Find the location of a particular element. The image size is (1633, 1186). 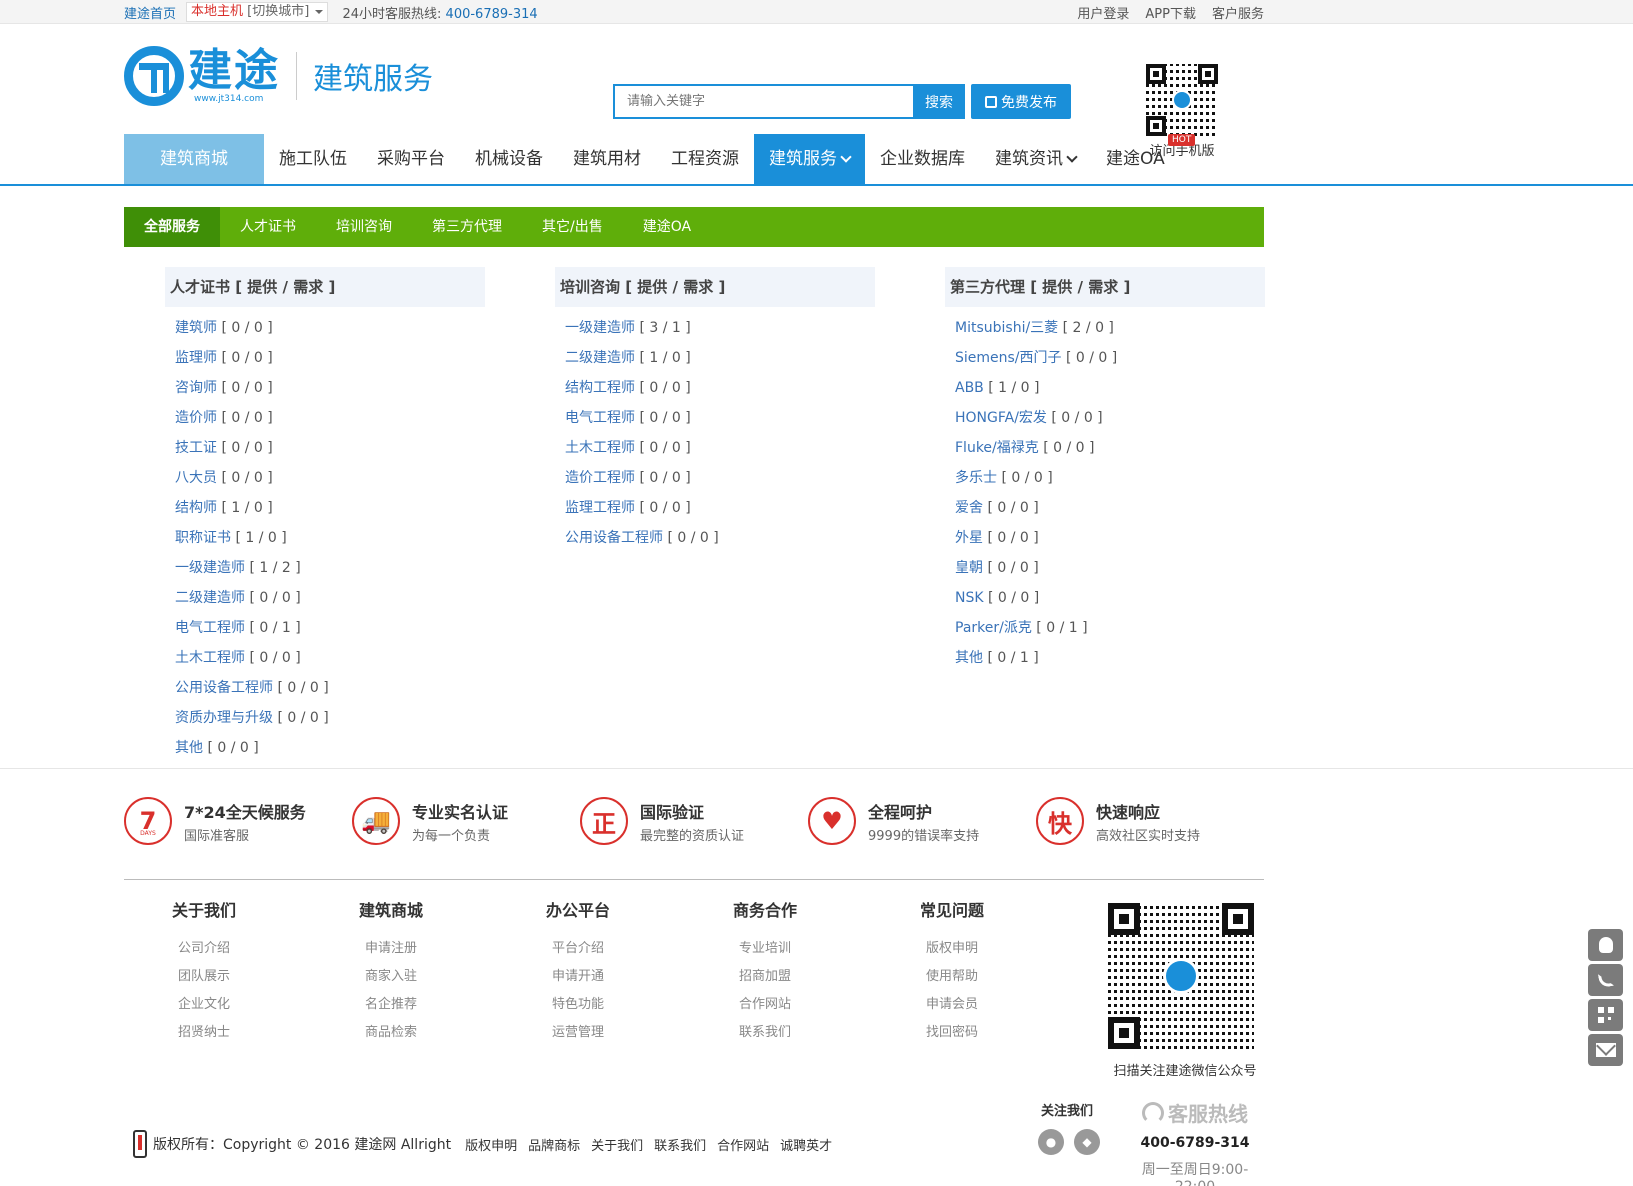

footer-link: 特色功能 is located at coordinates (578, 1005).